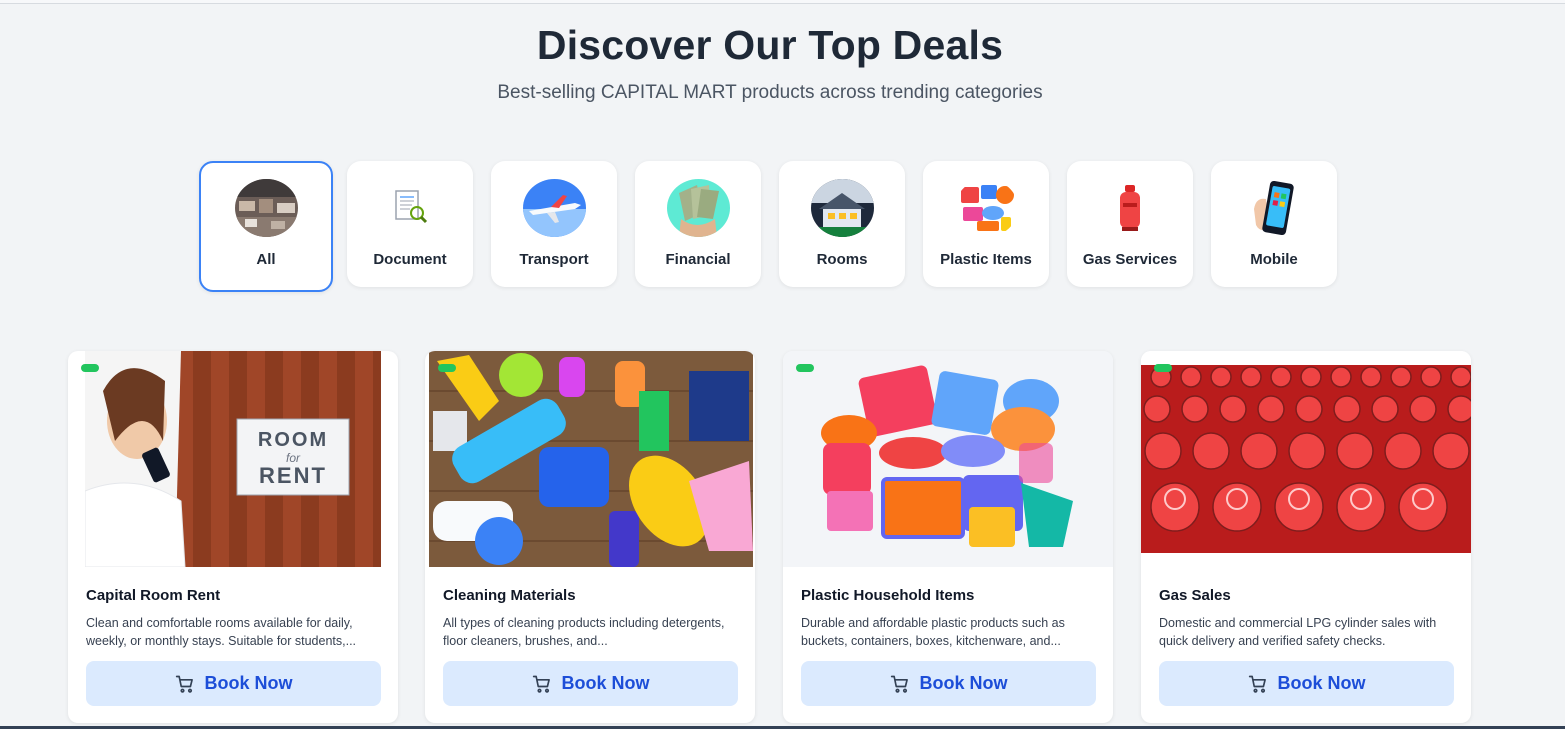 This screenshot has width=1565, height=729. What do you see at coordinates (698, 259) in the screenshot?
I see `category-label: Financial` at bounding box center [698, 259].